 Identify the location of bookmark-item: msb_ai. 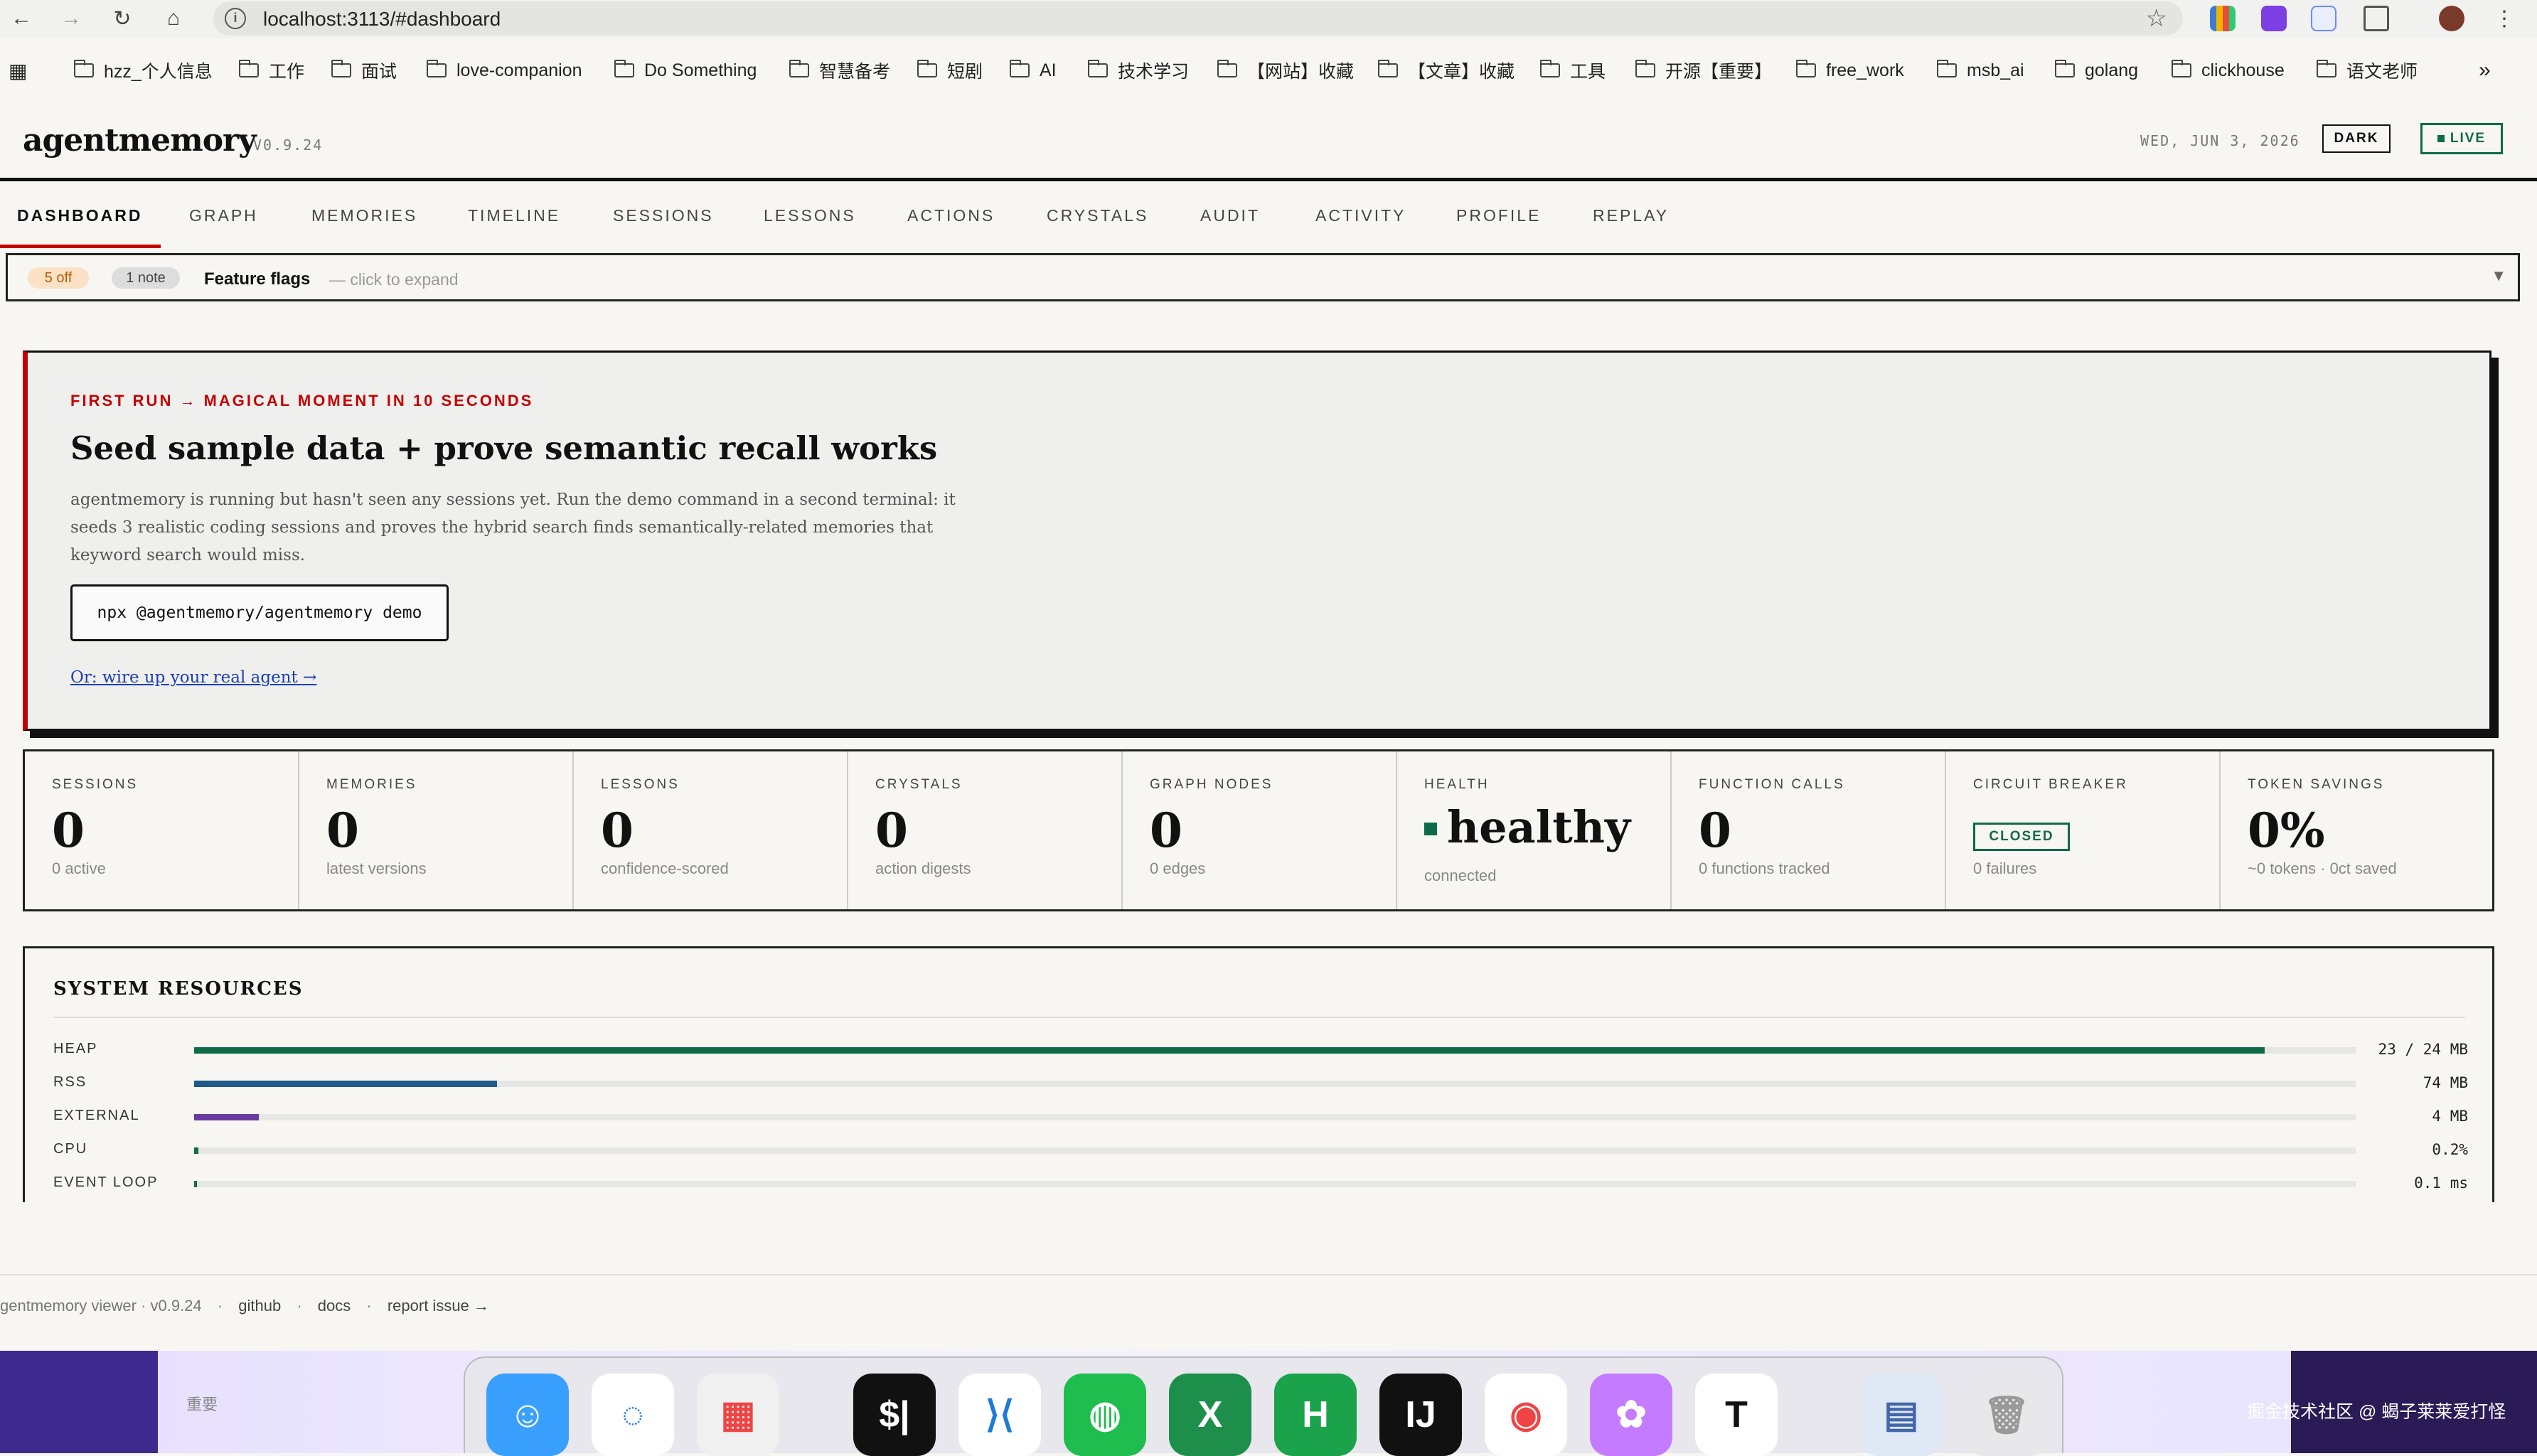
(1980, 70).